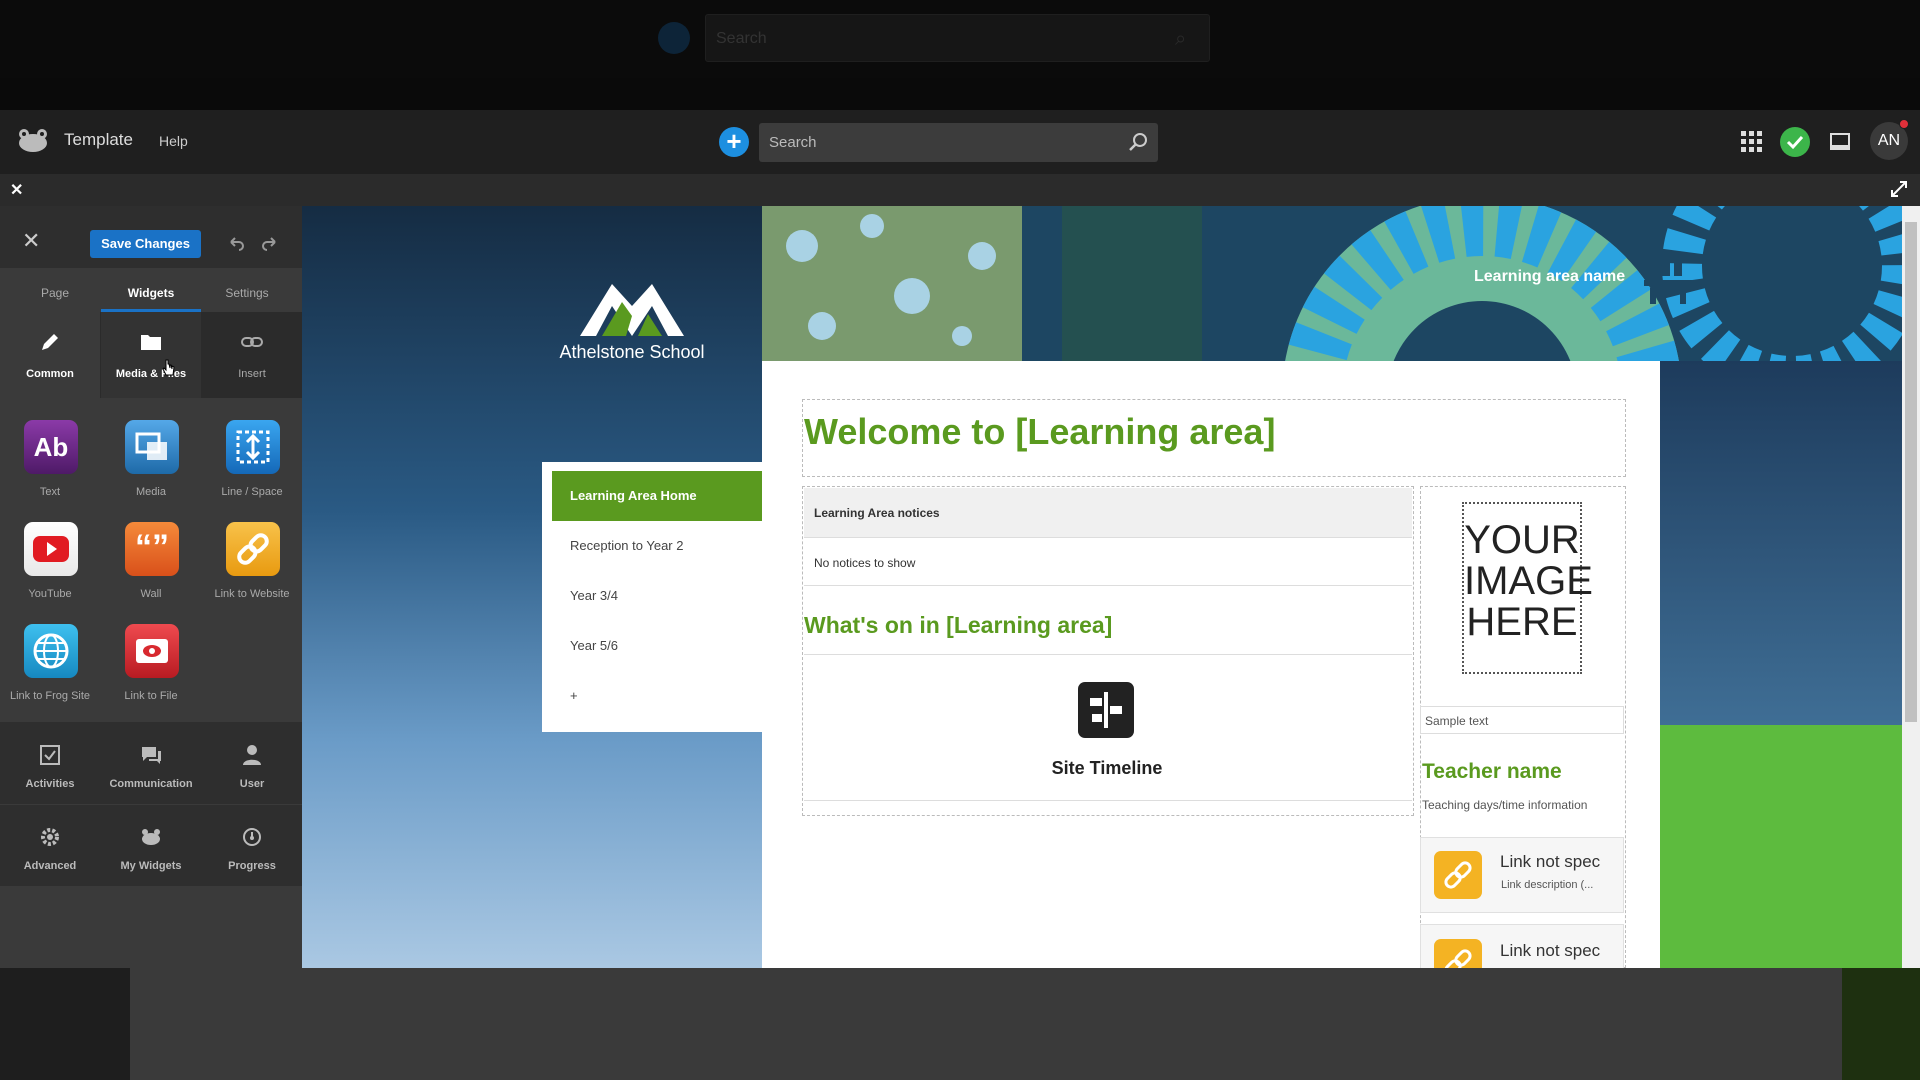 This screenshot has width=1920, height=1080. What do you see at coordinates (151, 342) in the screenshot?
I see `folder-icon` at bounding box center [151, 342].